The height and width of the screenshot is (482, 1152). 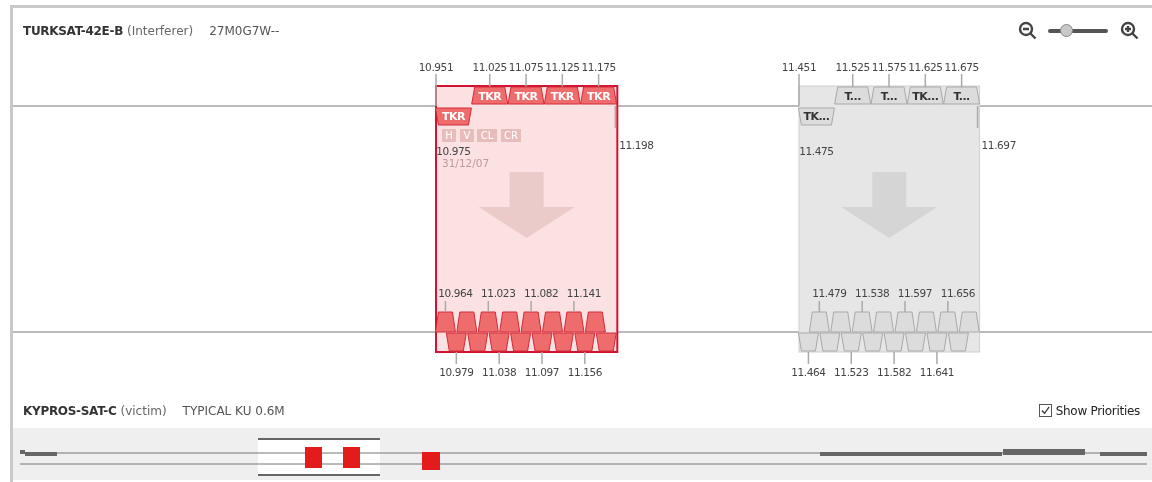 What do you see at coordinates (937, 372) in the screenshot?
I see `frequency-label: 11.641` at bounding box center [937, 372].